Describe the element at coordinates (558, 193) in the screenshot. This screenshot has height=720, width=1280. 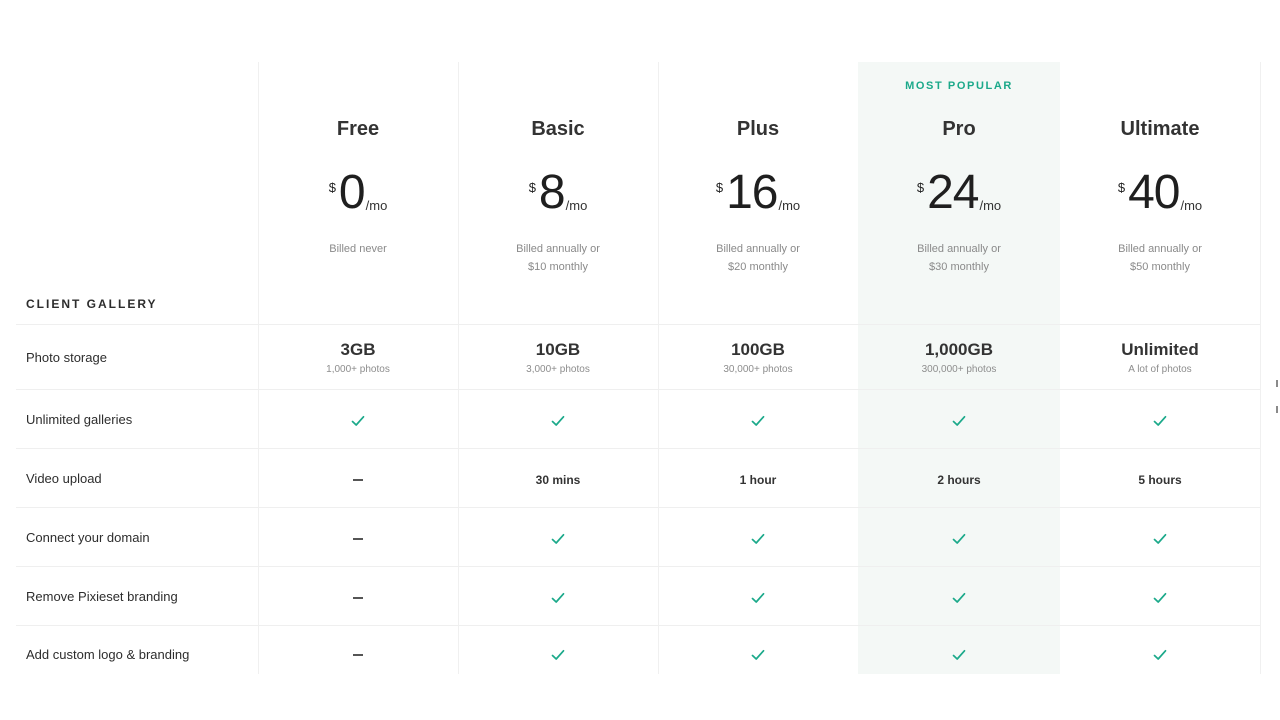
I see `plan-price: $ 8 /mo` at that location.